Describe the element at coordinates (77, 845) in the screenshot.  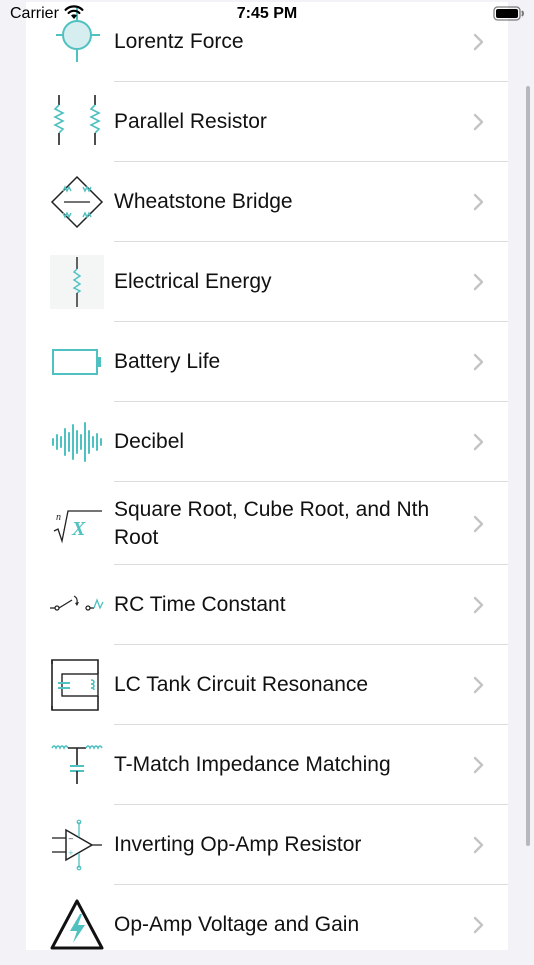
I see `op-amp-icon: − +` at that location.